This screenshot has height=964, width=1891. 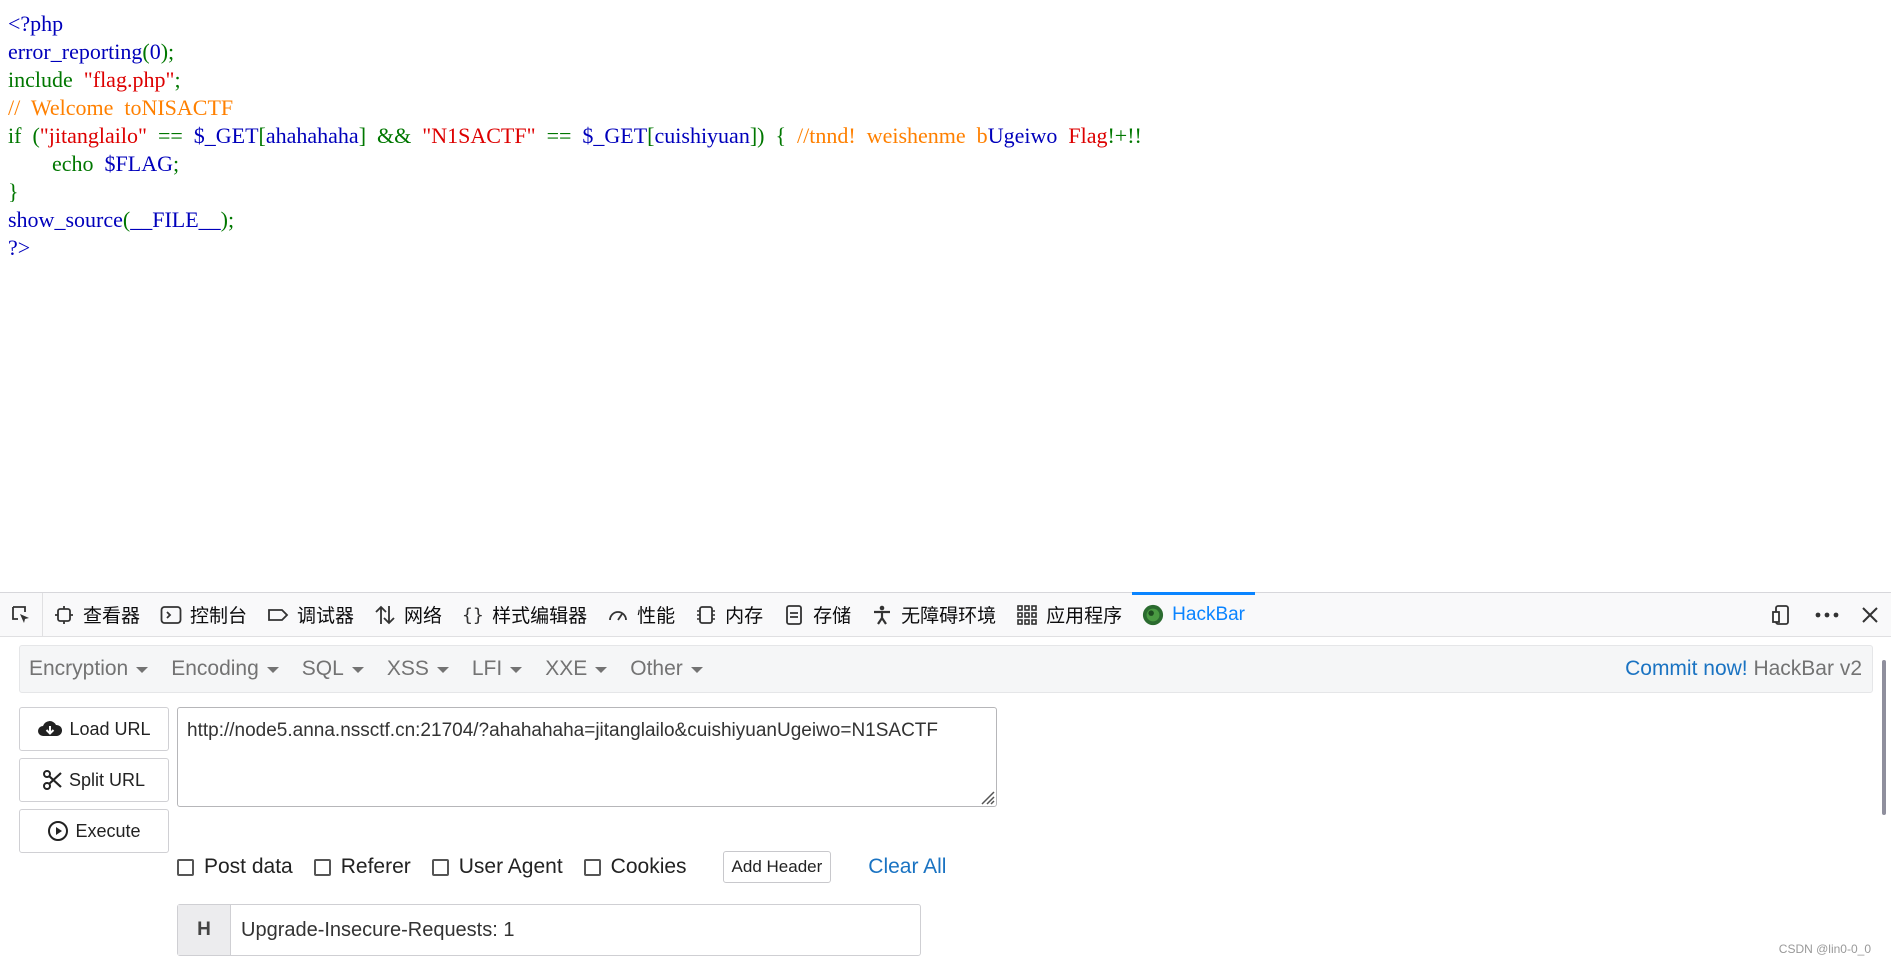 What do you see at coordinates (56, 163) in the screenshot?
I see `source-token: echo` at bounding box center [56, 163].